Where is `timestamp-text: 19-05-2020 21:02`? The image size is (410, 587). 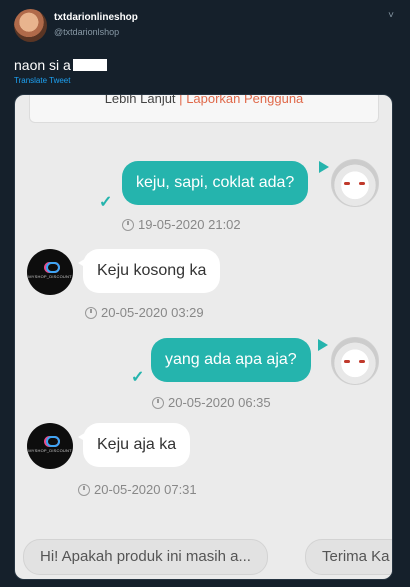
timestamp-text: 19-05-2020 21:02 is located at coordinates (189, 224).